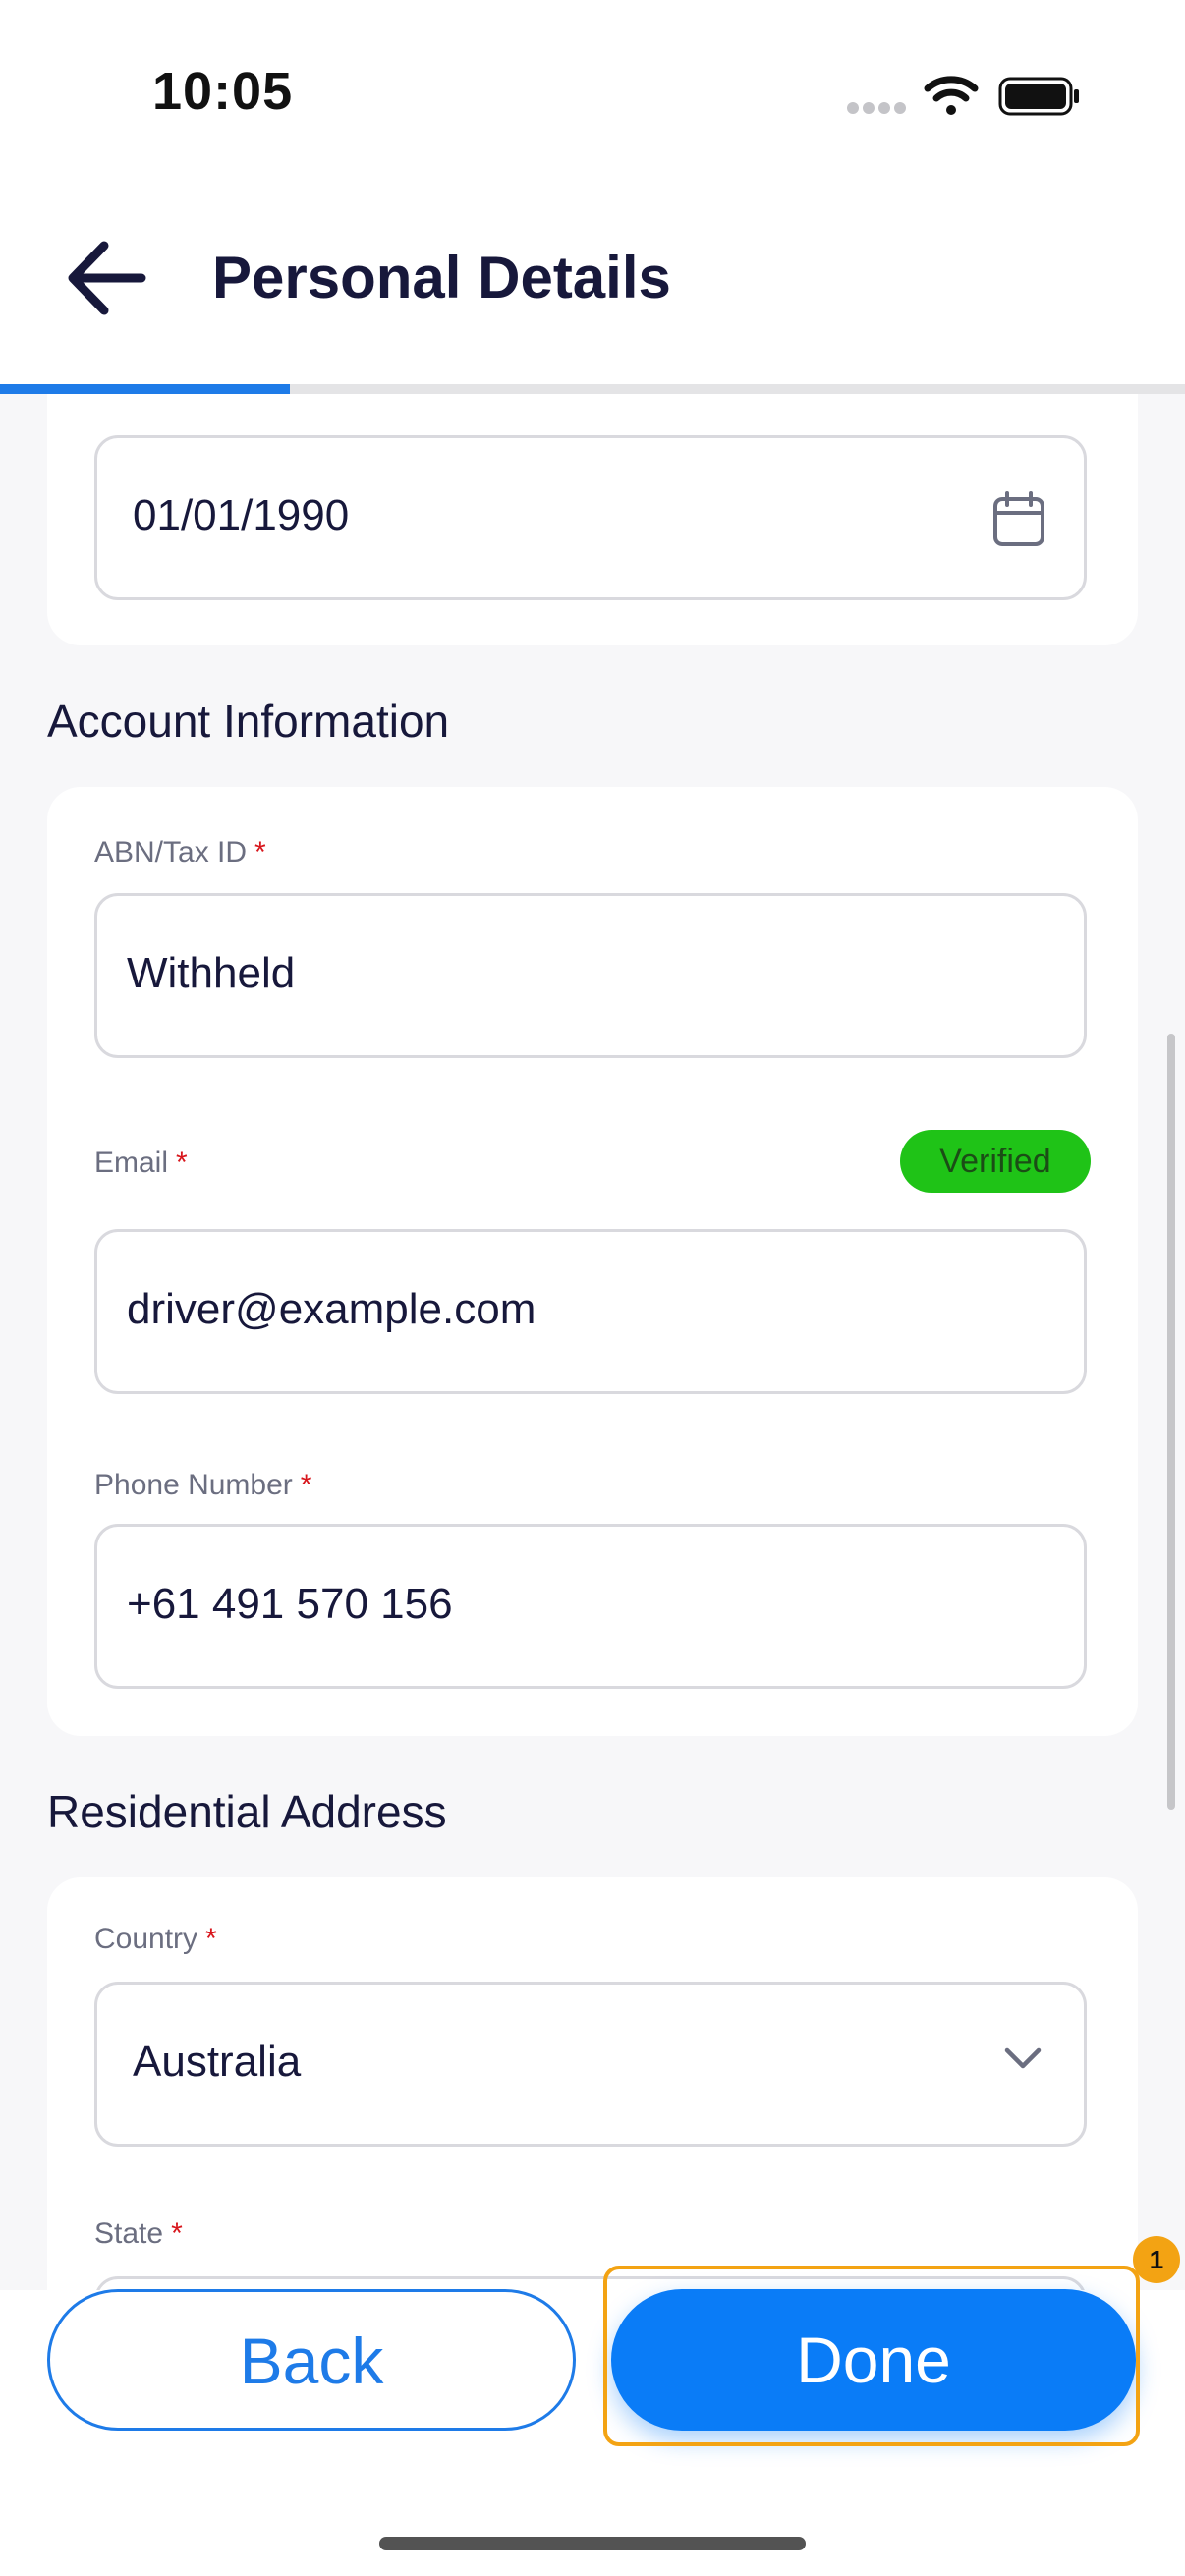 The width and height of the screenshot is (1185, 2576). What do you see at coordinates (312, 2360) in the screenshot?
I see `back-button: Back` at bounding box center [312, 2360].